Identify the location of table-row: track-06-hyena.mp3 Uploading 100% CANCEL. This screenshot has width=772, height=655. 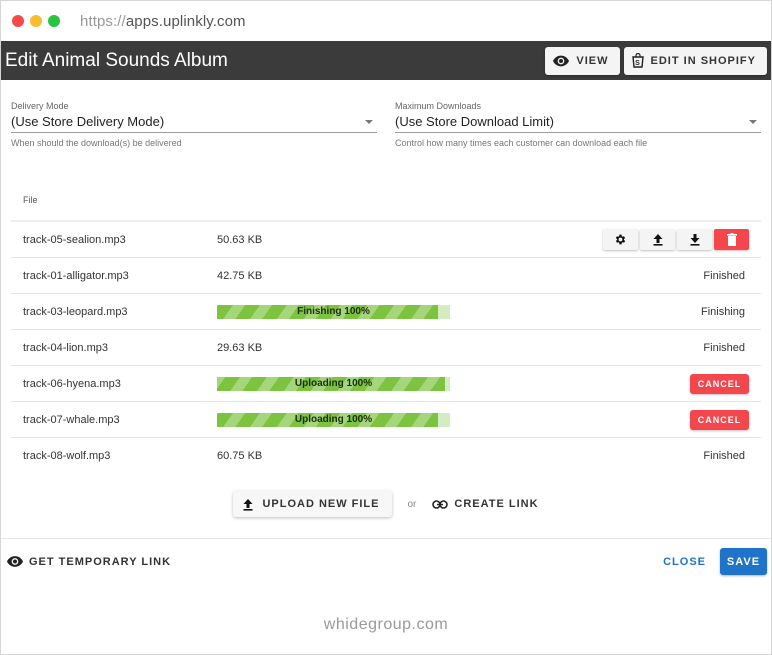
(386, 384).